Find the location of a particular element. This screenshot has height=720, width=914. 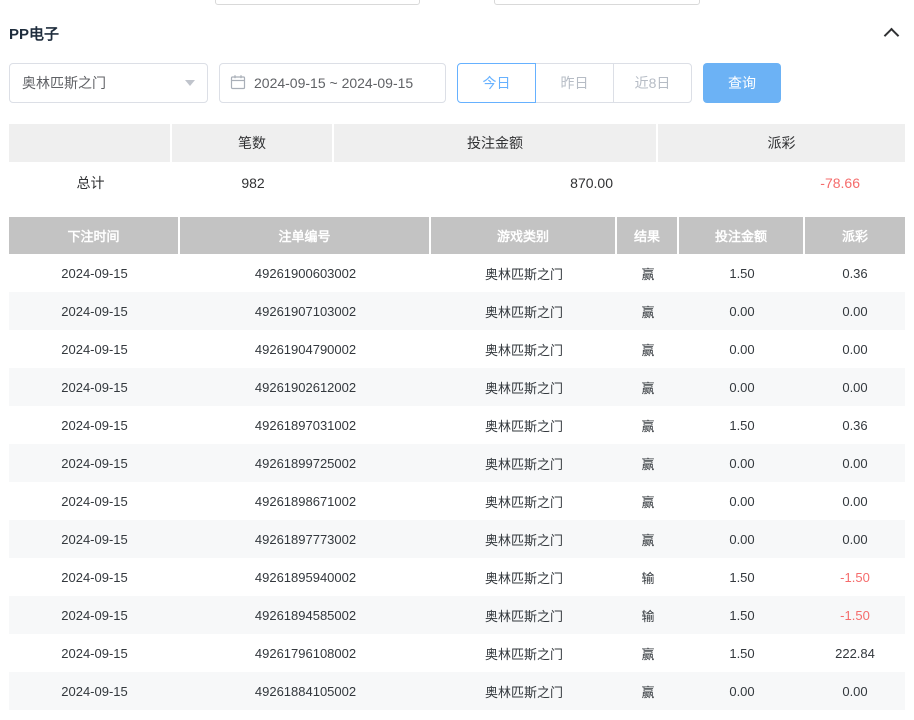

col-header-order-id: 注单编号 is located at coordinates (305, 235).